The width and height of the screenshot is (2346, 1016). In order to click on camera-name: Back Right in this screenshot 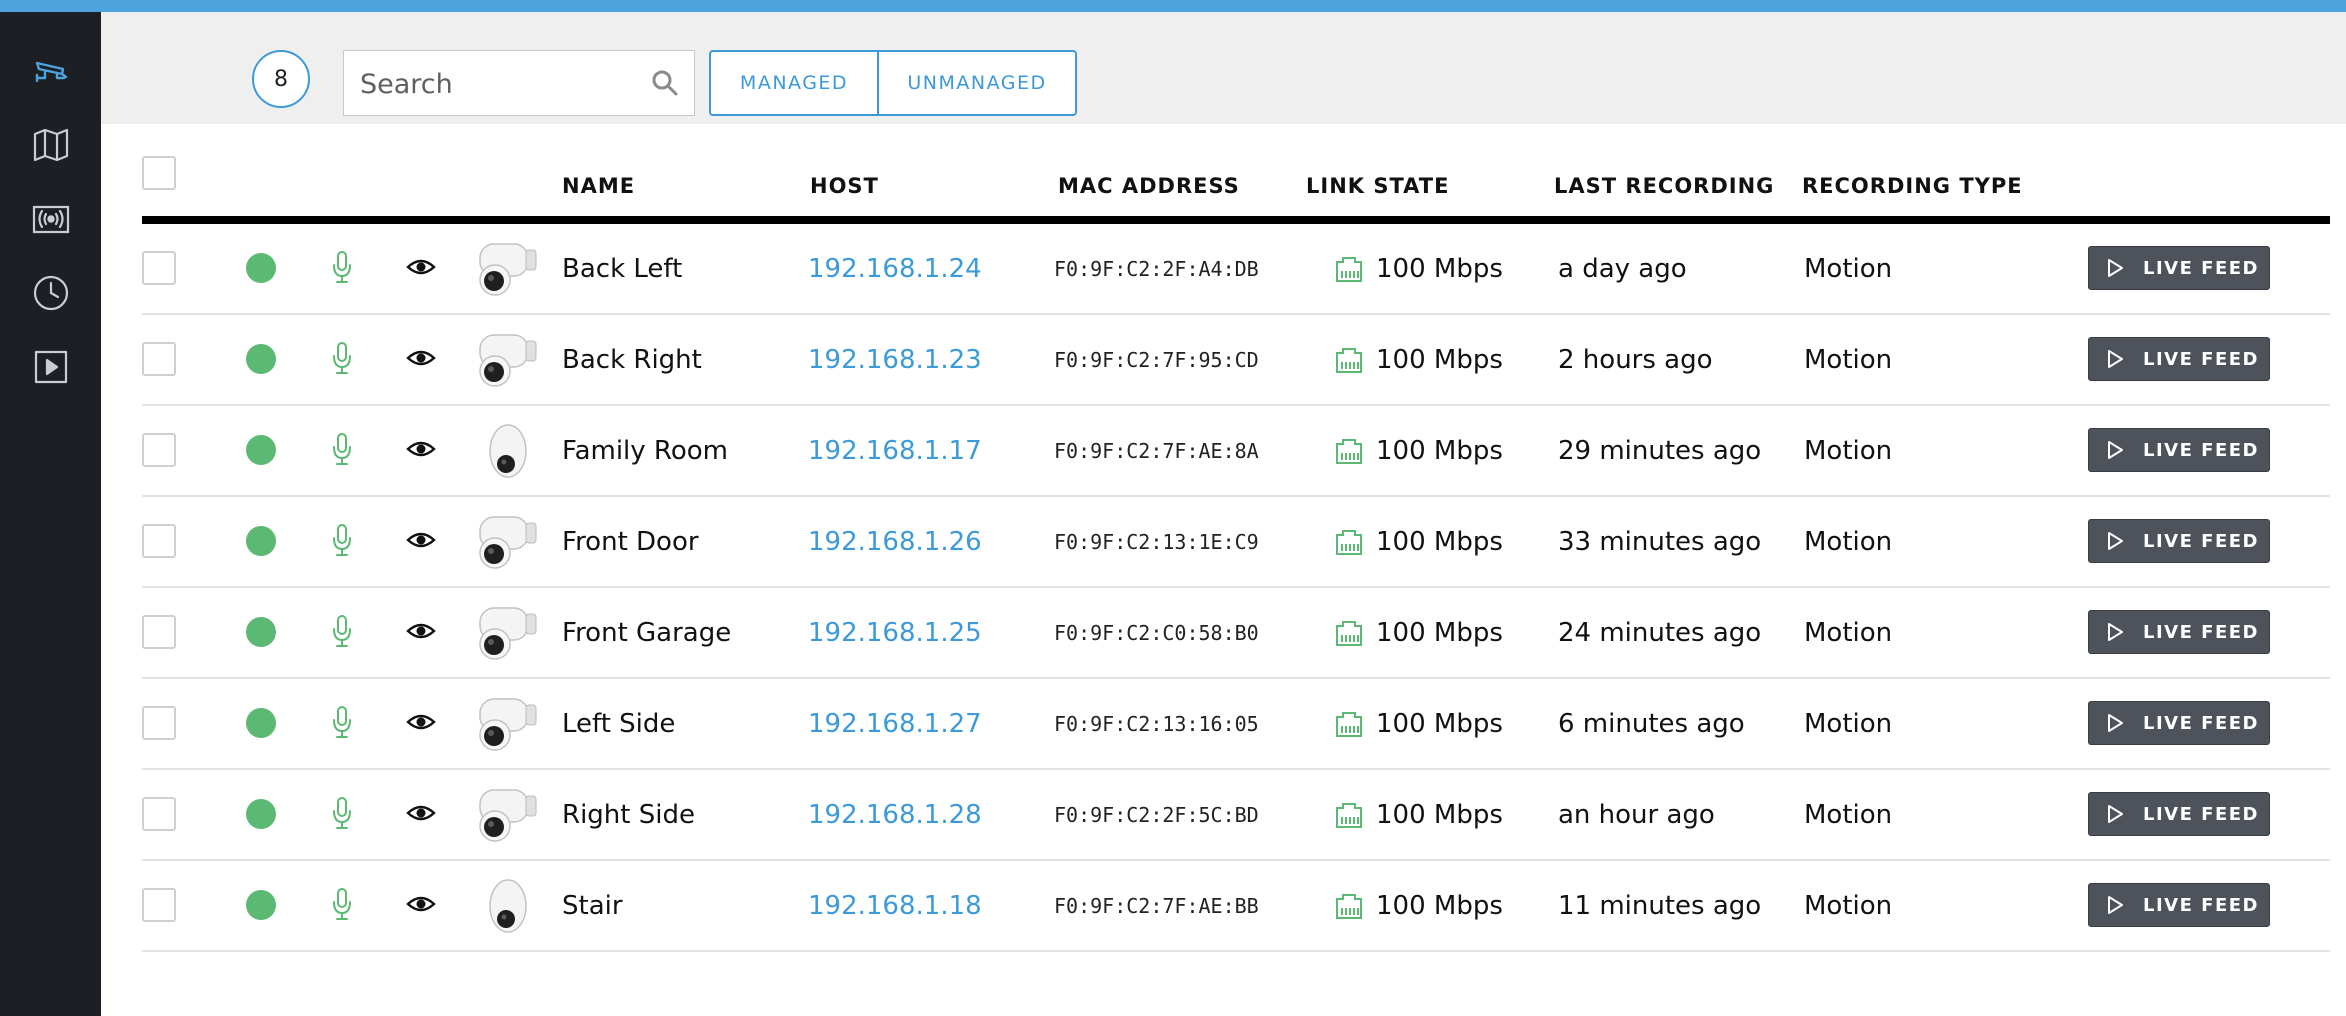, I will do `click(632, 359)`.